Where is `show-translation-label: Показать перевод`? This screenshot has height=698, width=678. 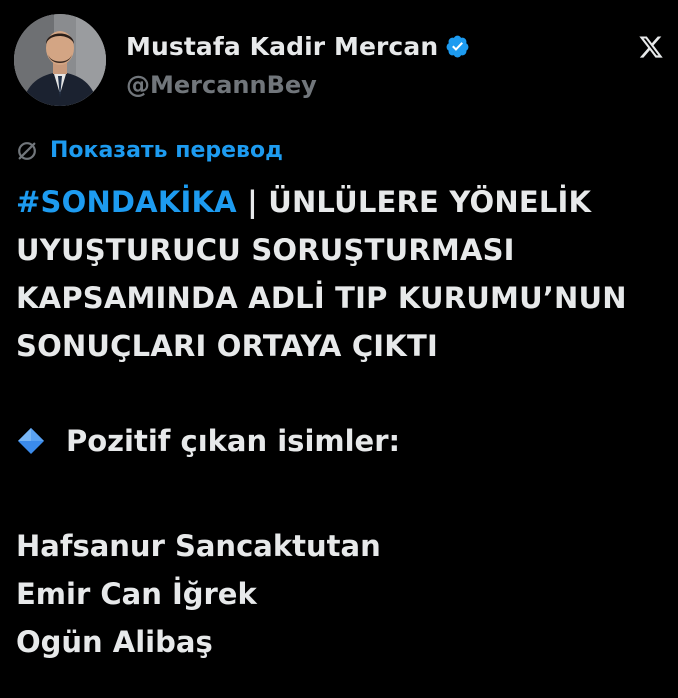
show-translation-label: Показать перевод is located at coordinates (166, 150).